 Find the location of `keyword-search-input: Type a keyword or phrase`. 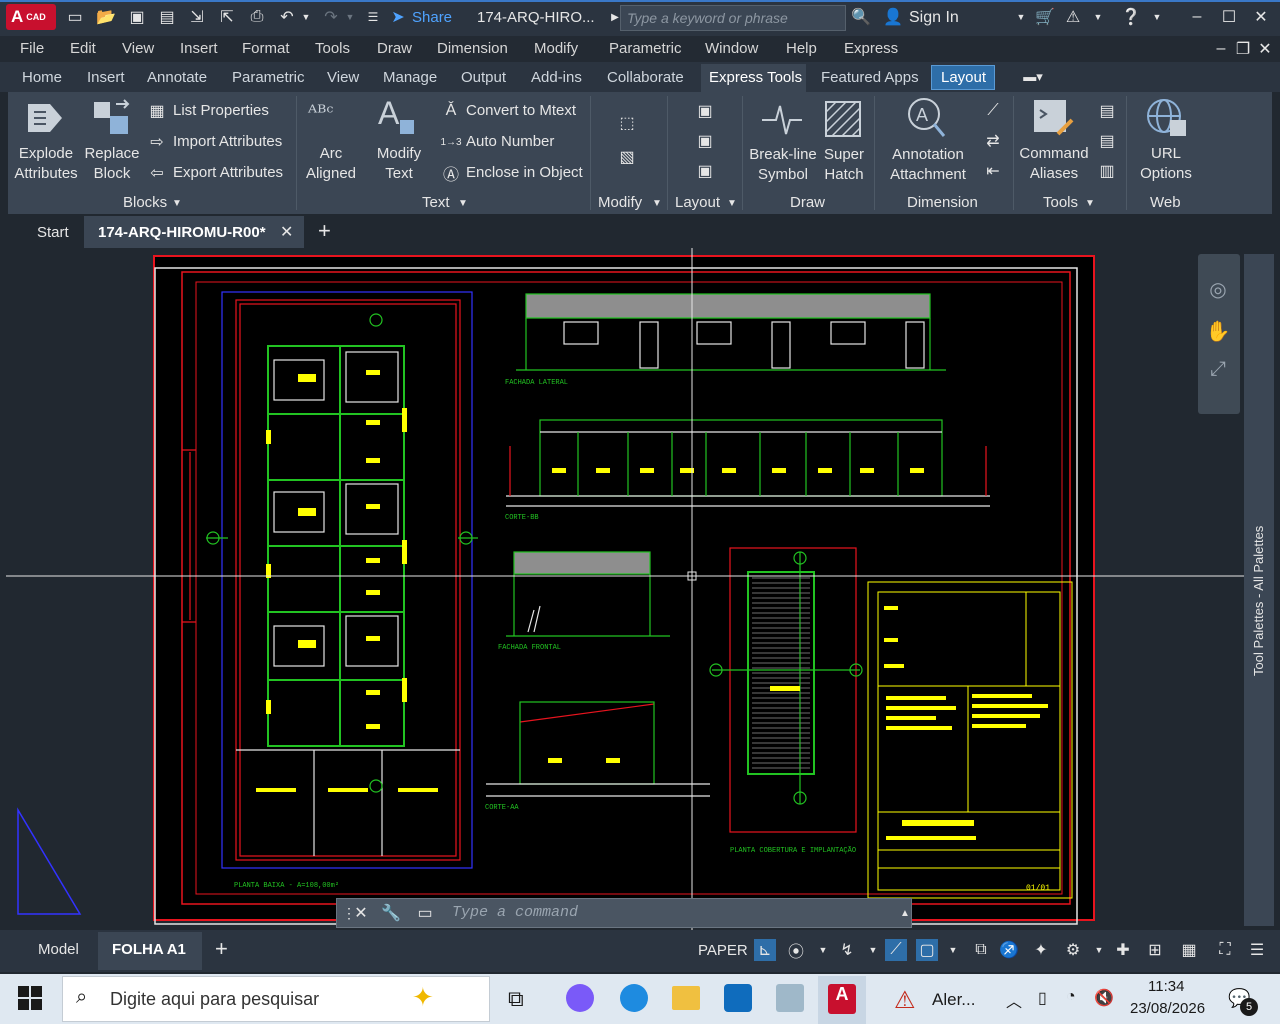

keyword-search-input: Type a keyword or phrase is located at coordinates (733, 18).